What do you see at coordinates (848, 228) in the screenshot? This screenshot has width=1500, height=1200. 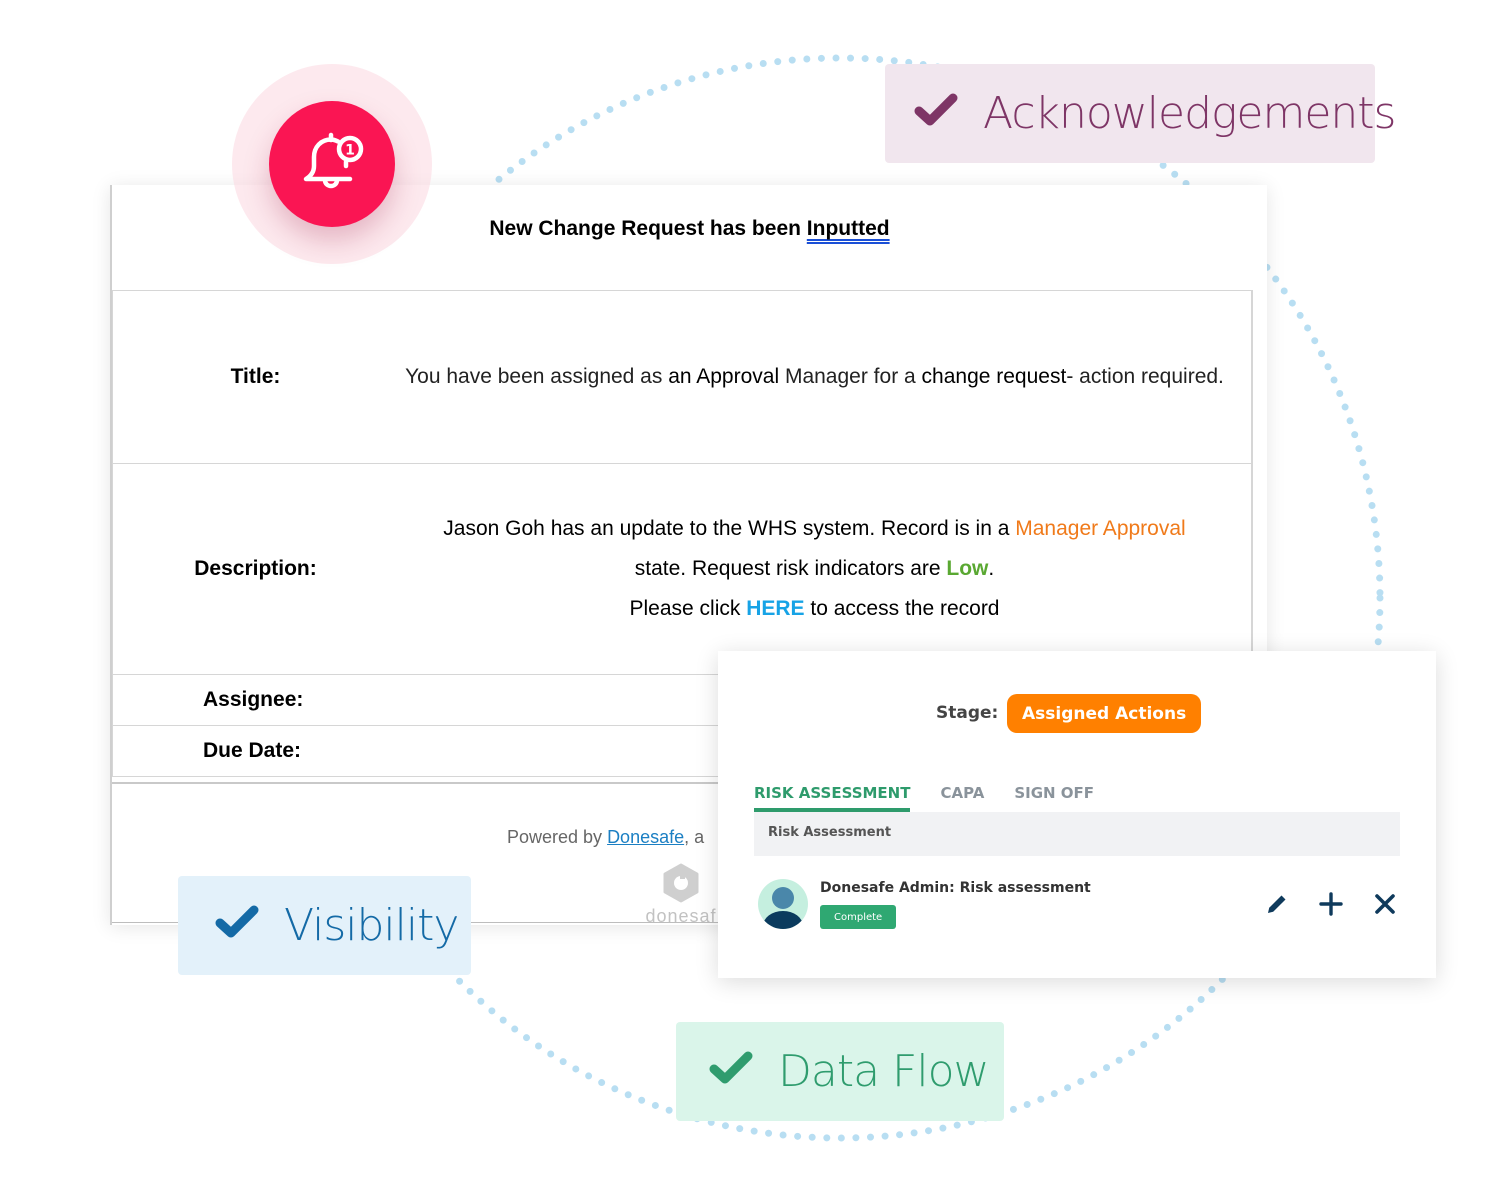 I see `heading-spellcheck-word: Inputted` at bounding box center [848, 228].